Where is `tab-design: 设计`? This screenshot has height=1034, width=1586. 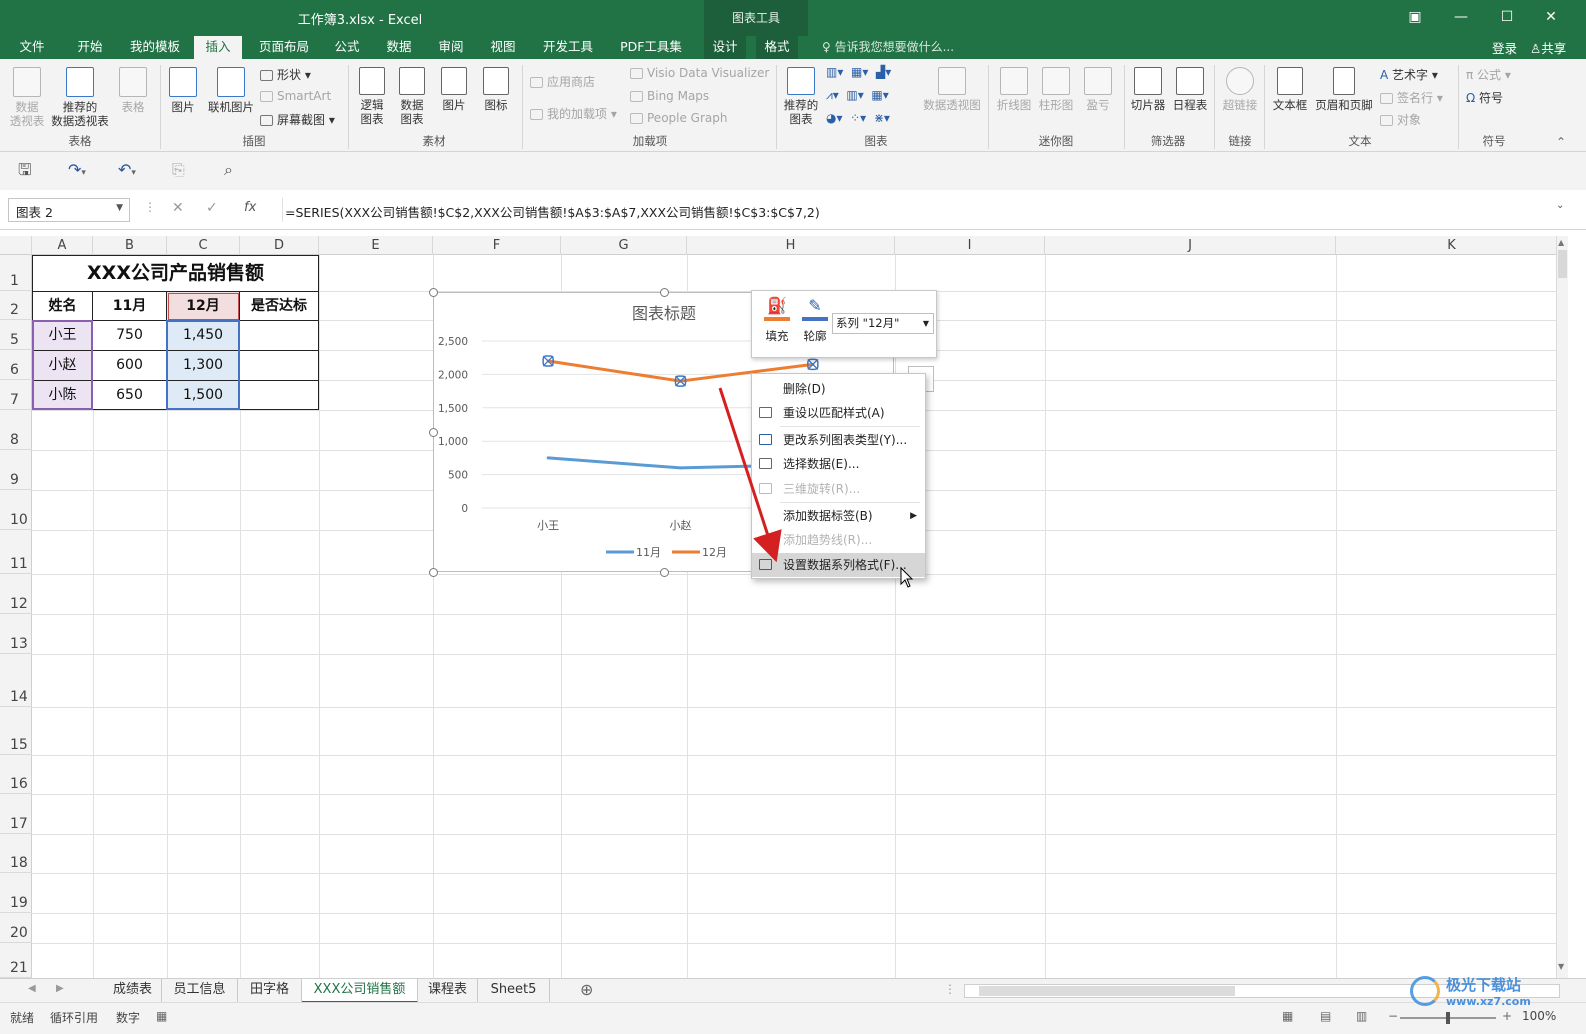 tab-design: 设计 is located at coordinates (725, 47).